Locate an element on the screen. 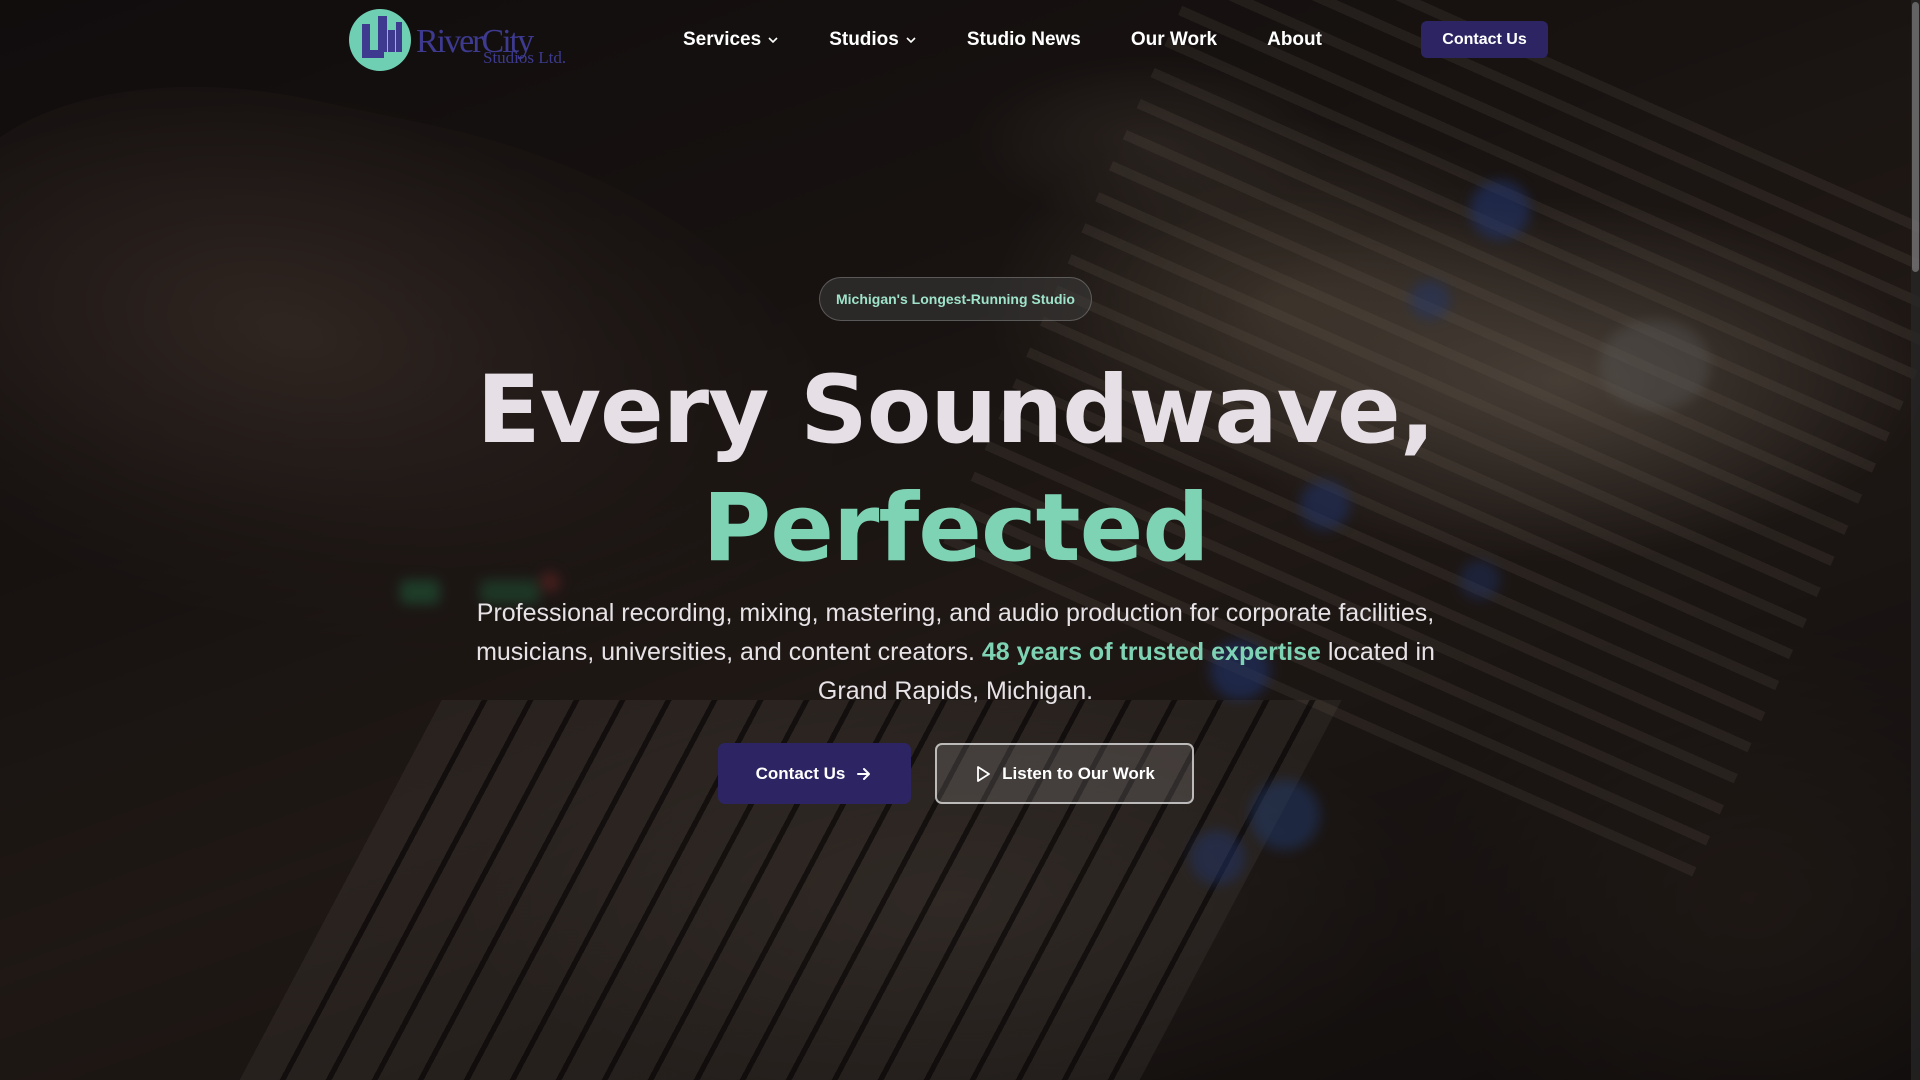 The image size is (1920, 1080). nav-item-studios: Studios is located at coordinates (873, 40).